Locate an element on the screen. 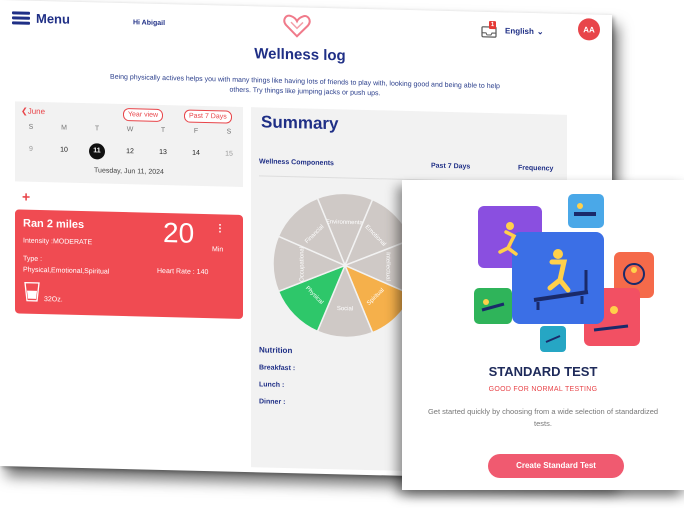  calendar-day: 9 is located at coordinates (31, 150).